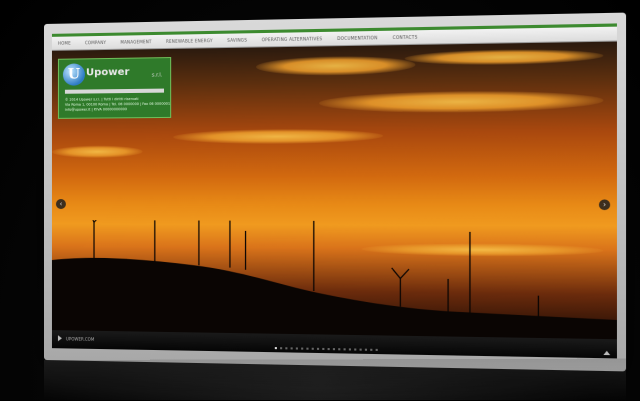 This screenshot has width=640, height=401. Describe the element at coordinates (335, 379) in the screenshot. I see `floor-reflection` at that location.